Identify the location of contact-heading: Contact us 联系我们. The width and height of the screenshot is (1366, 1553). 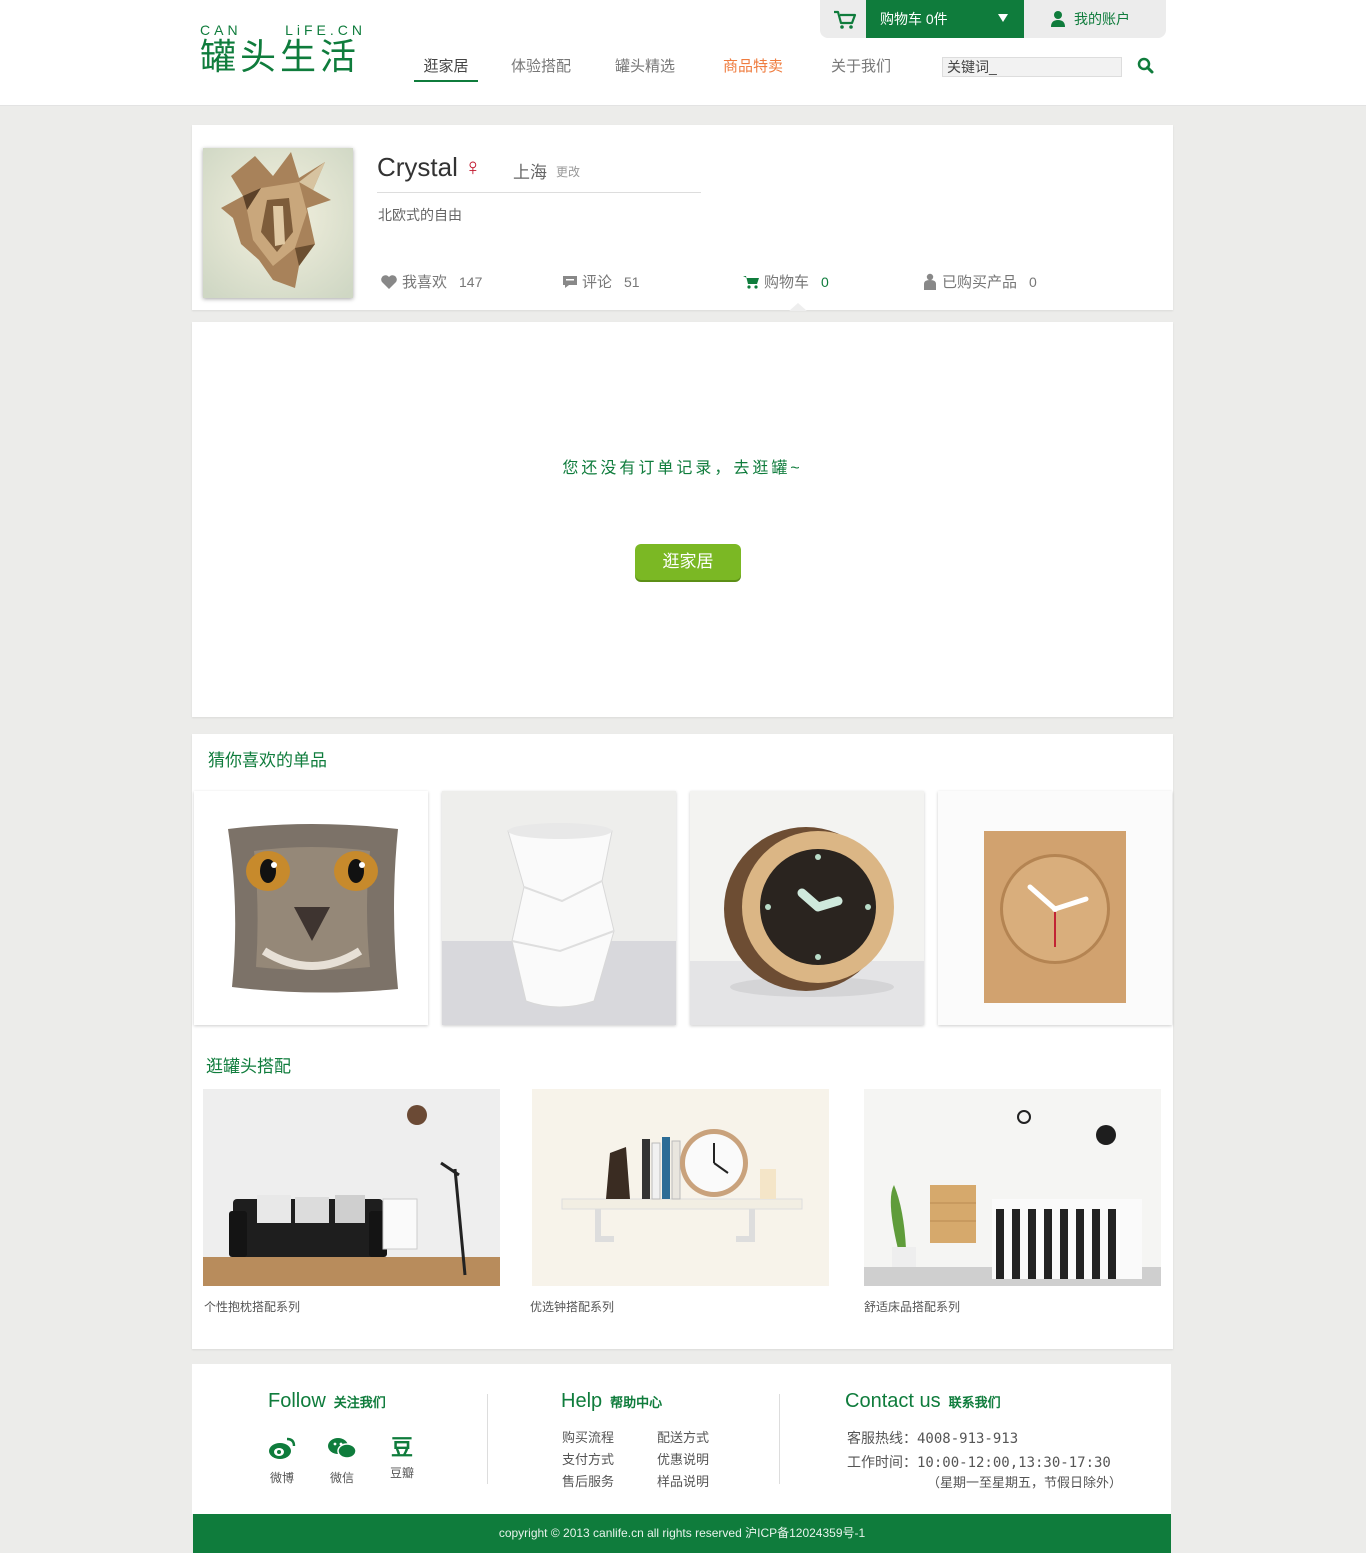
(923, 1401).